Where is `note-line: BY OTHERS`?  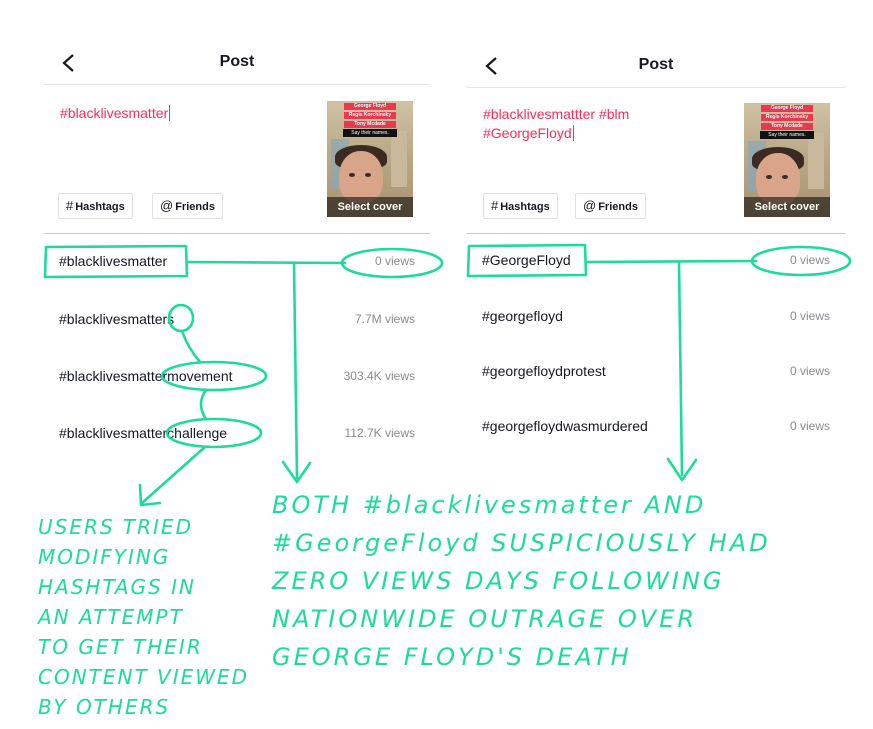 note-line: BY OTHERS is located at coordinates (104, 707).